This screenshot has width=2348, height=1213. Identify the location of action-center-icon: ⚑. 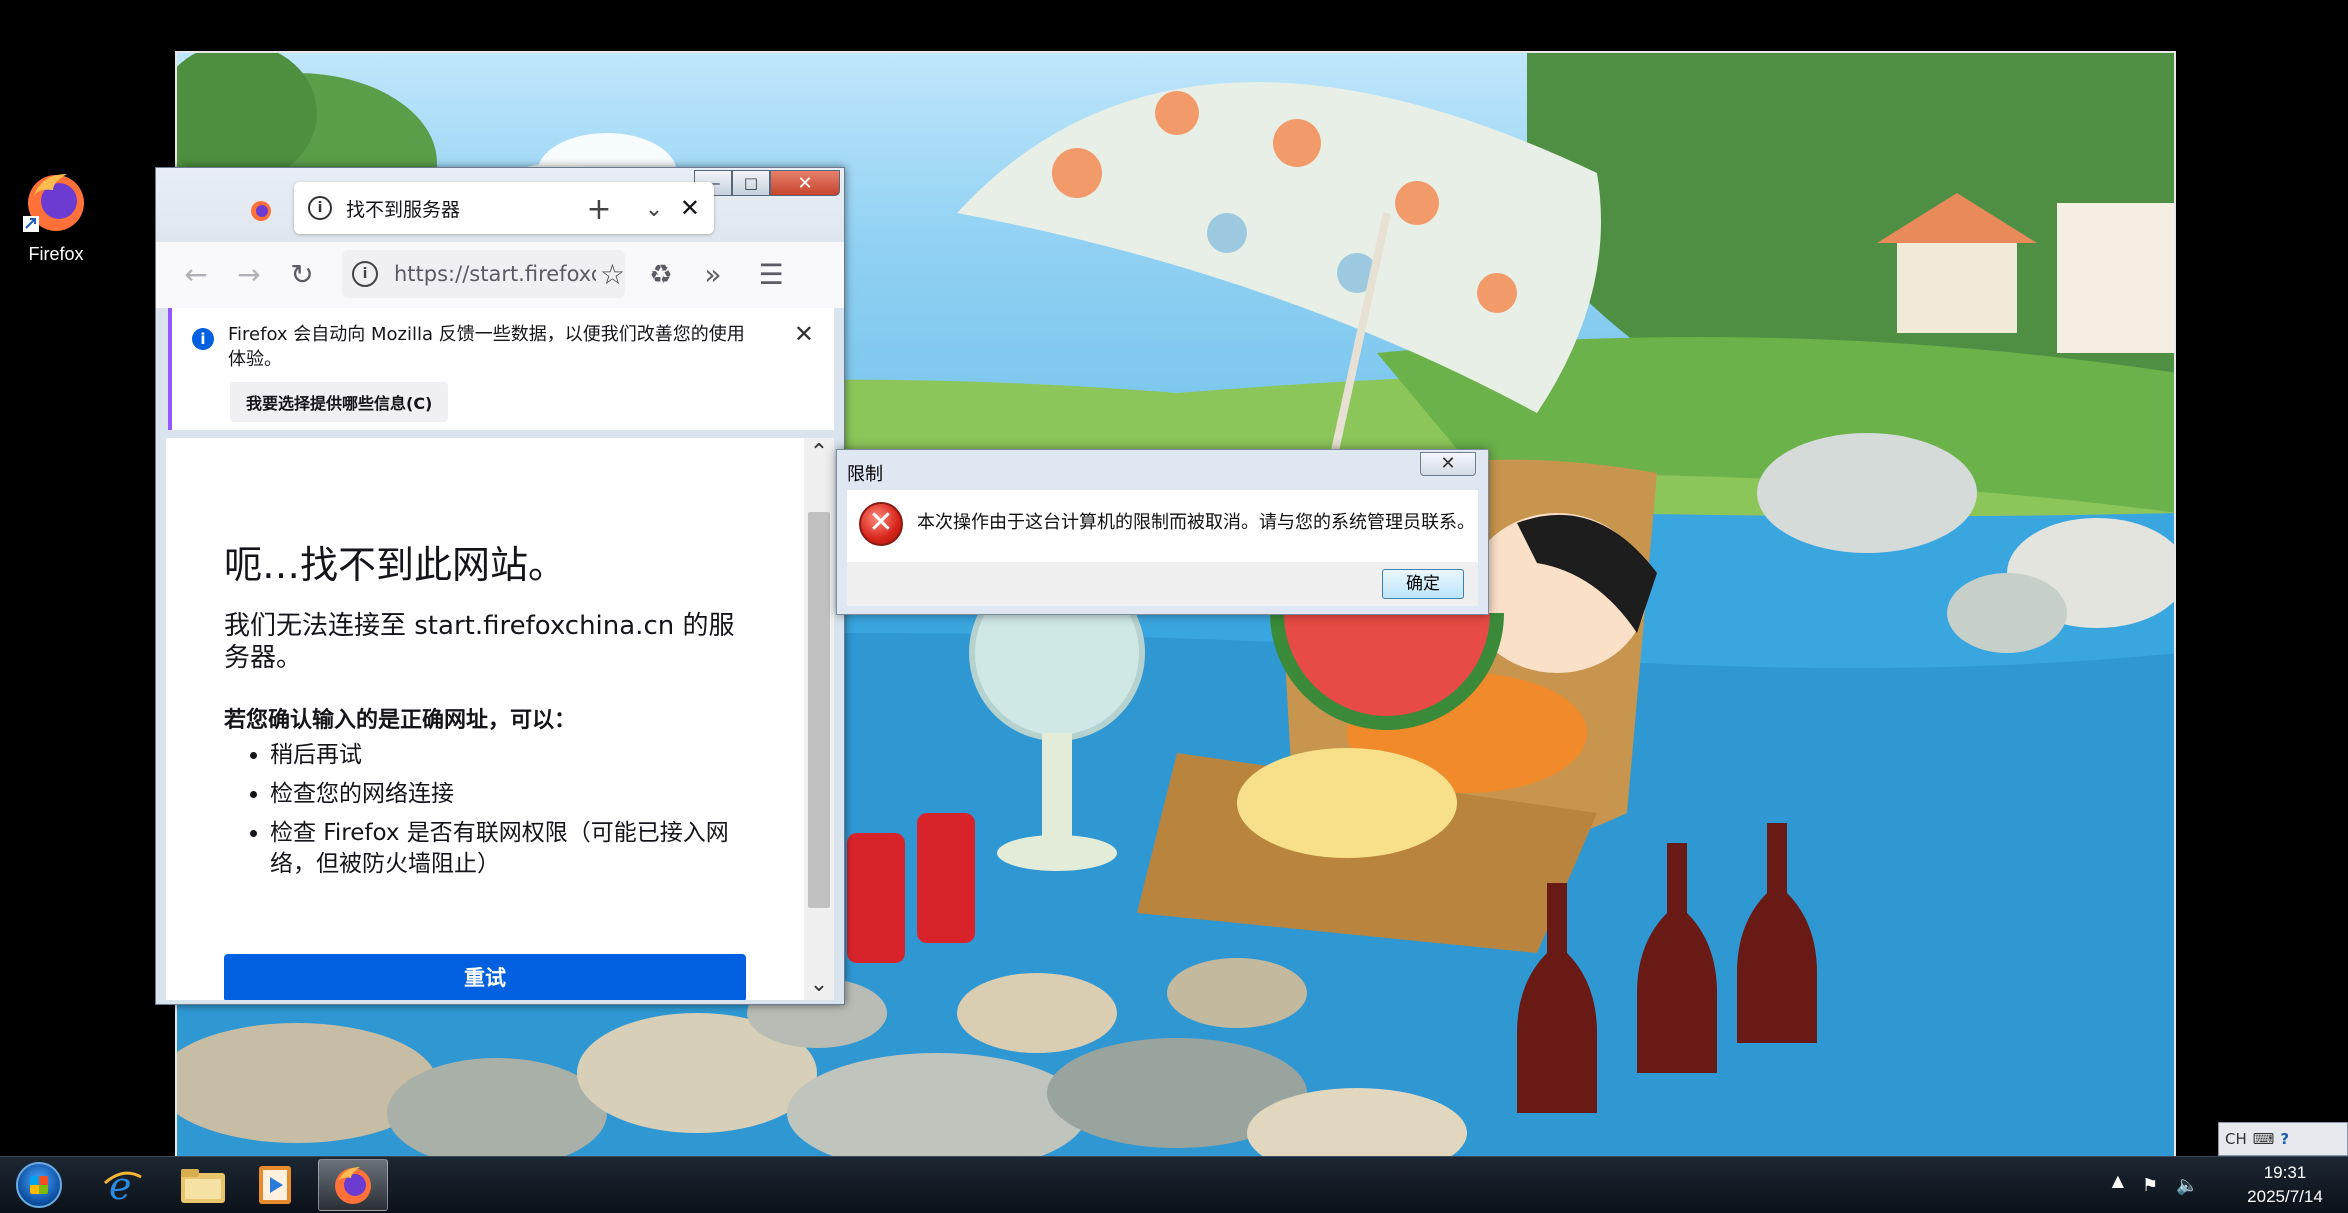
(2153, 1185).